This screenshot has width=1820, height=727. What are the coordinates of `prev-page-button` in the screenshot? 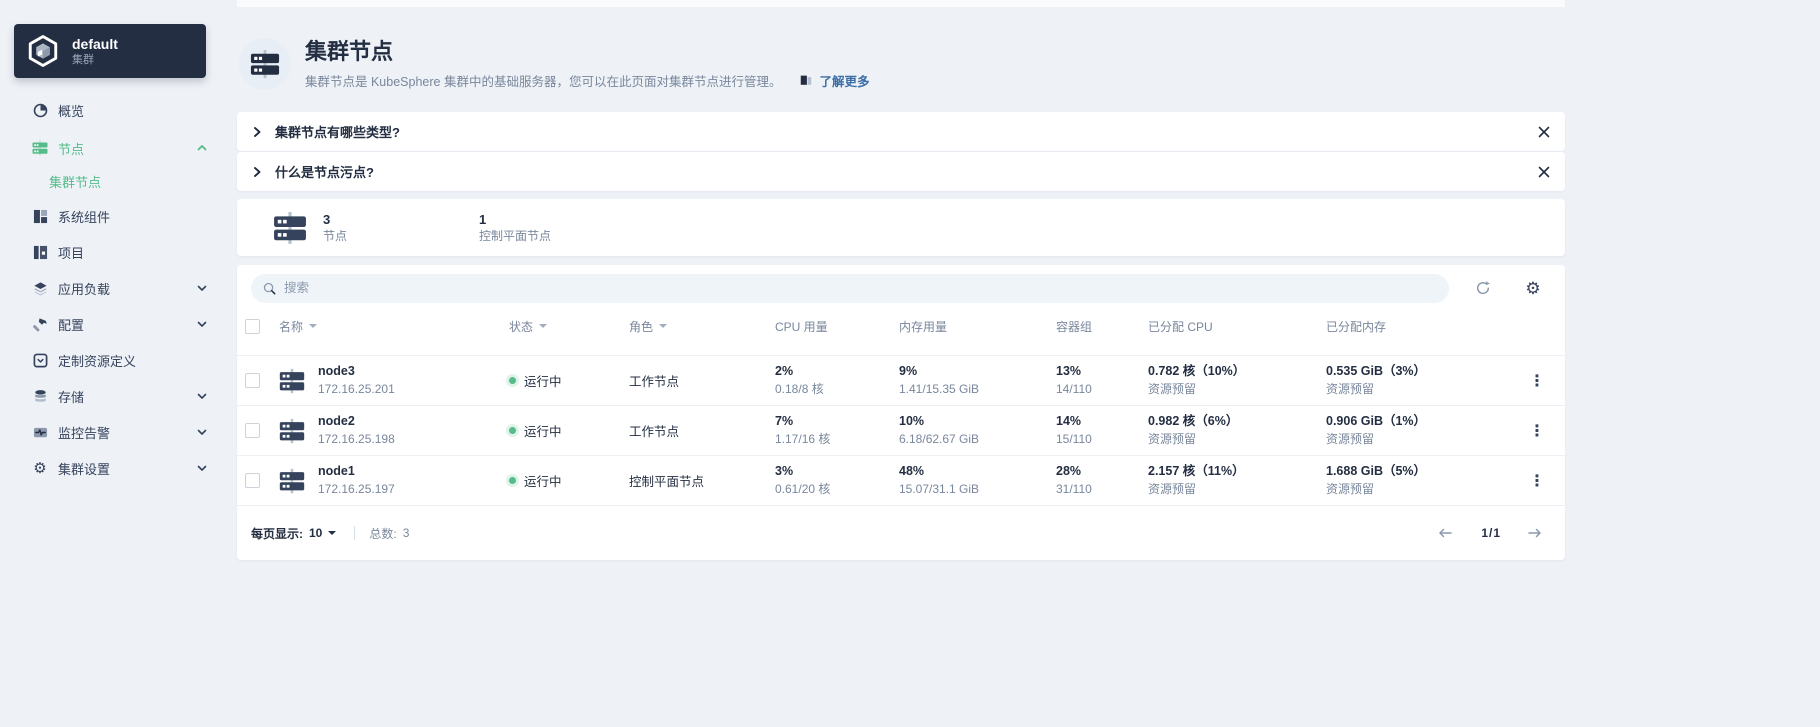 It's located at (1446, 533).